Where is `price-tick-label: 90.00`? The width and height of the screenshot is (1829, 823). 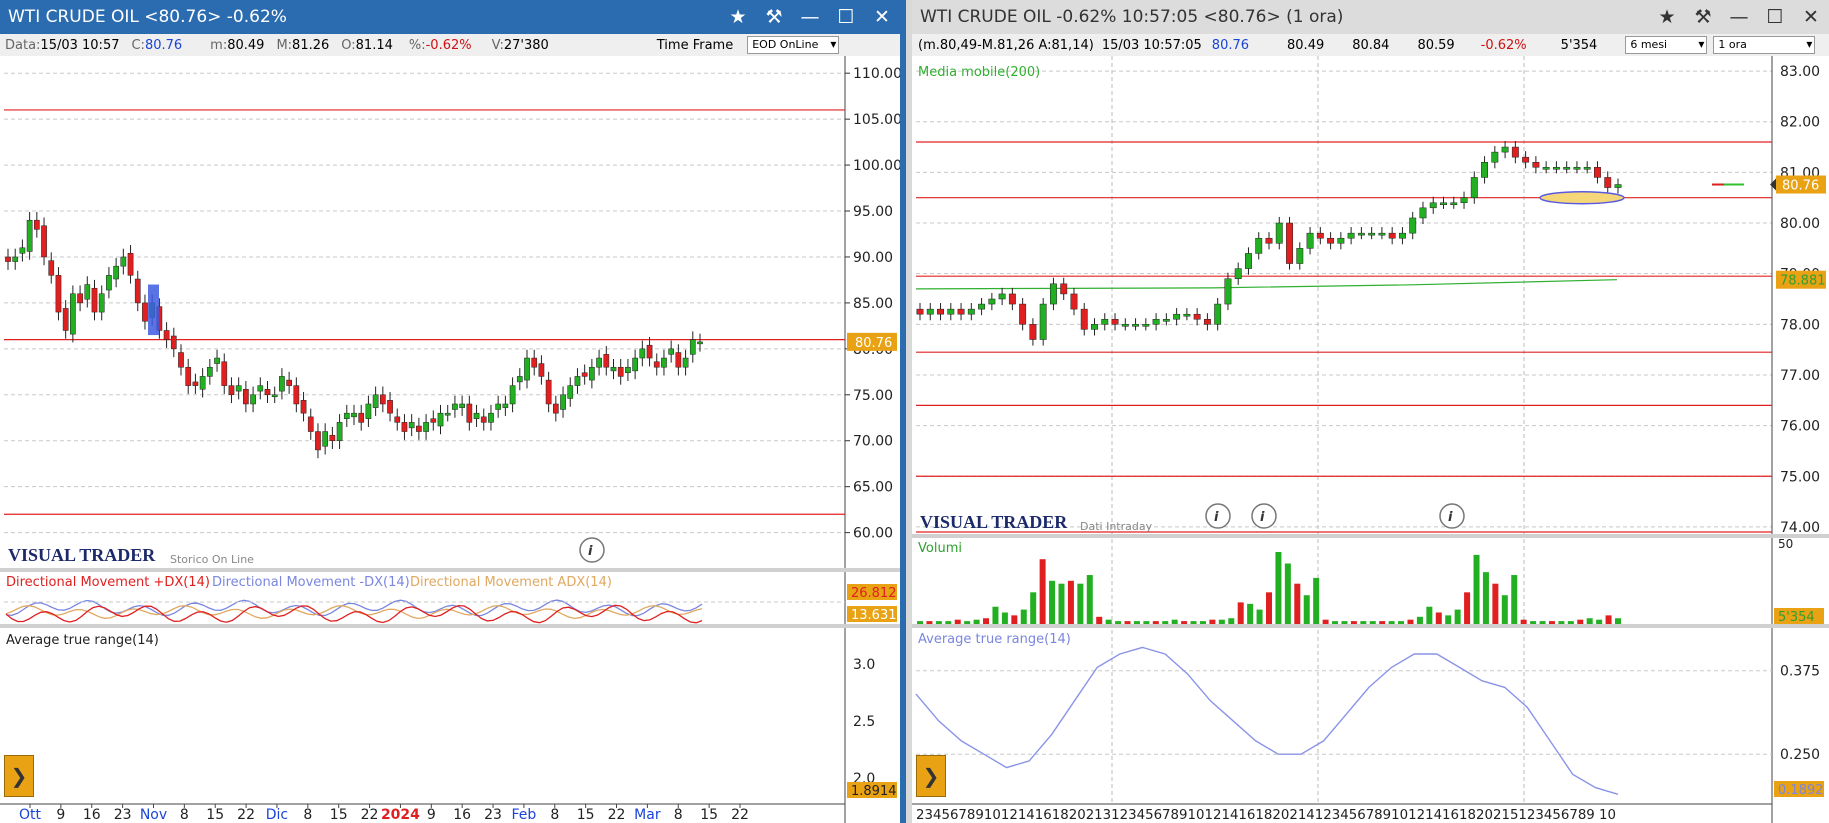
price-tick-label: 90.00 is located at coordinates (873, 258).